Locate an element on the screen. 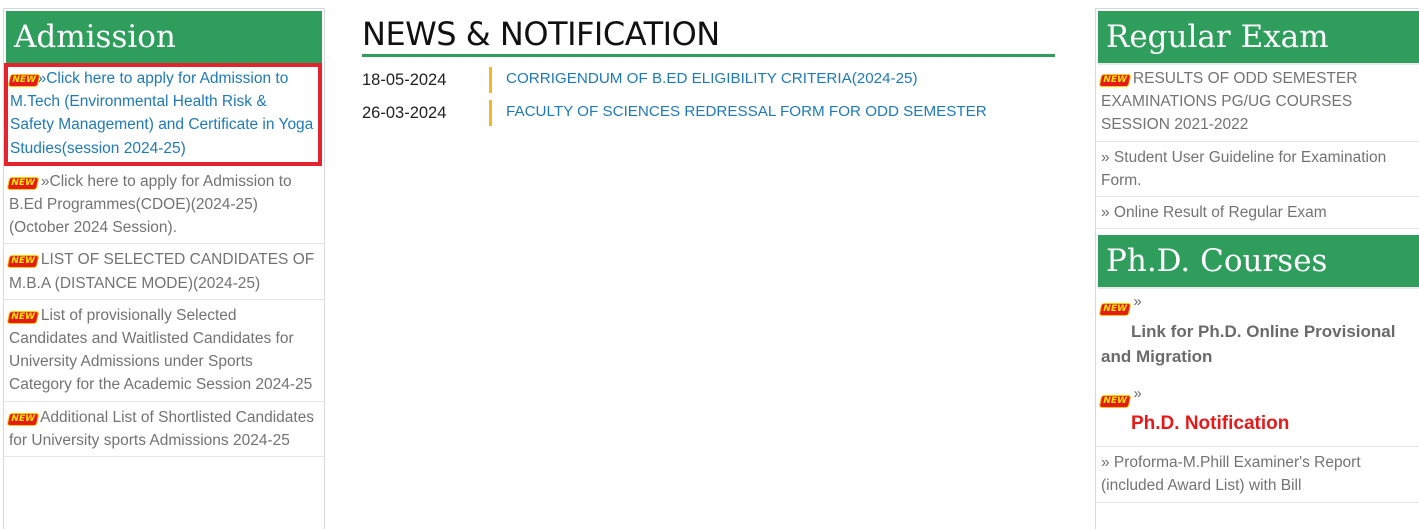  news-date: 26-03-2024 is located at coordinates (404, 113).